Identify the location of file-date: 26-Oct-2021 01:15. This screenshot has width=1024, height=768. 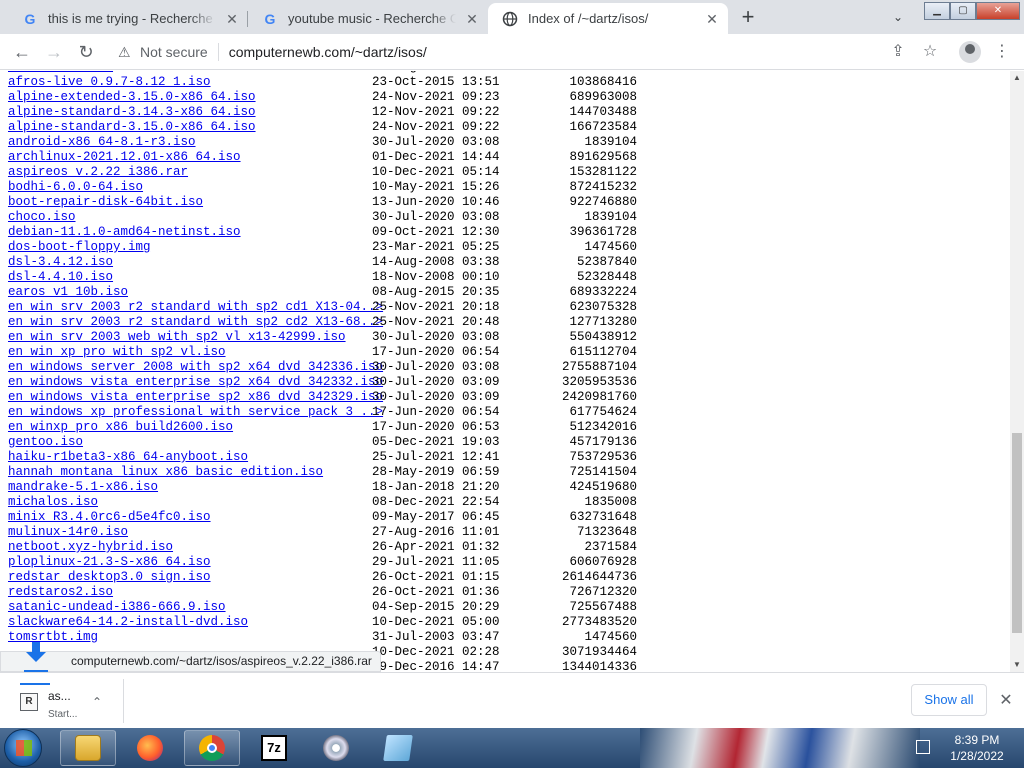
(436, 577).